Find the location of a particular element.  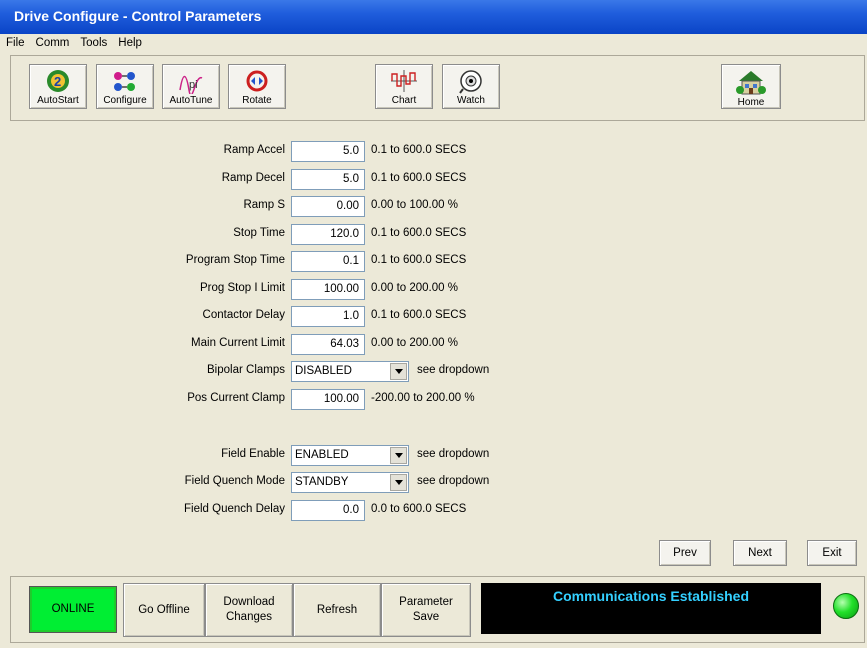

chart-icon is located at coordinates (404, 81).